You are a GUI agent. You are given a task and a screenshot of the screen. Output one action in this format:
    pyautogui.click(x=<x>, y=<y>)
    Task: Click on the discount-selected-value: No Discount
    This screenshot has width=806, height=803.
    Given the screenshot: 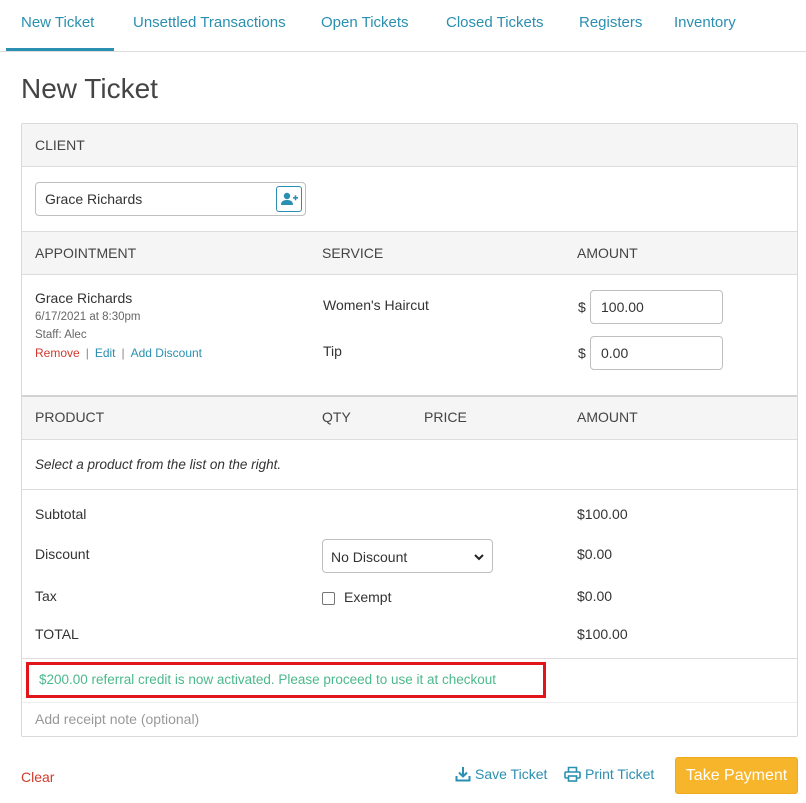 What is the action you would take?
    pyautogui.click(x=369, y=557)
    